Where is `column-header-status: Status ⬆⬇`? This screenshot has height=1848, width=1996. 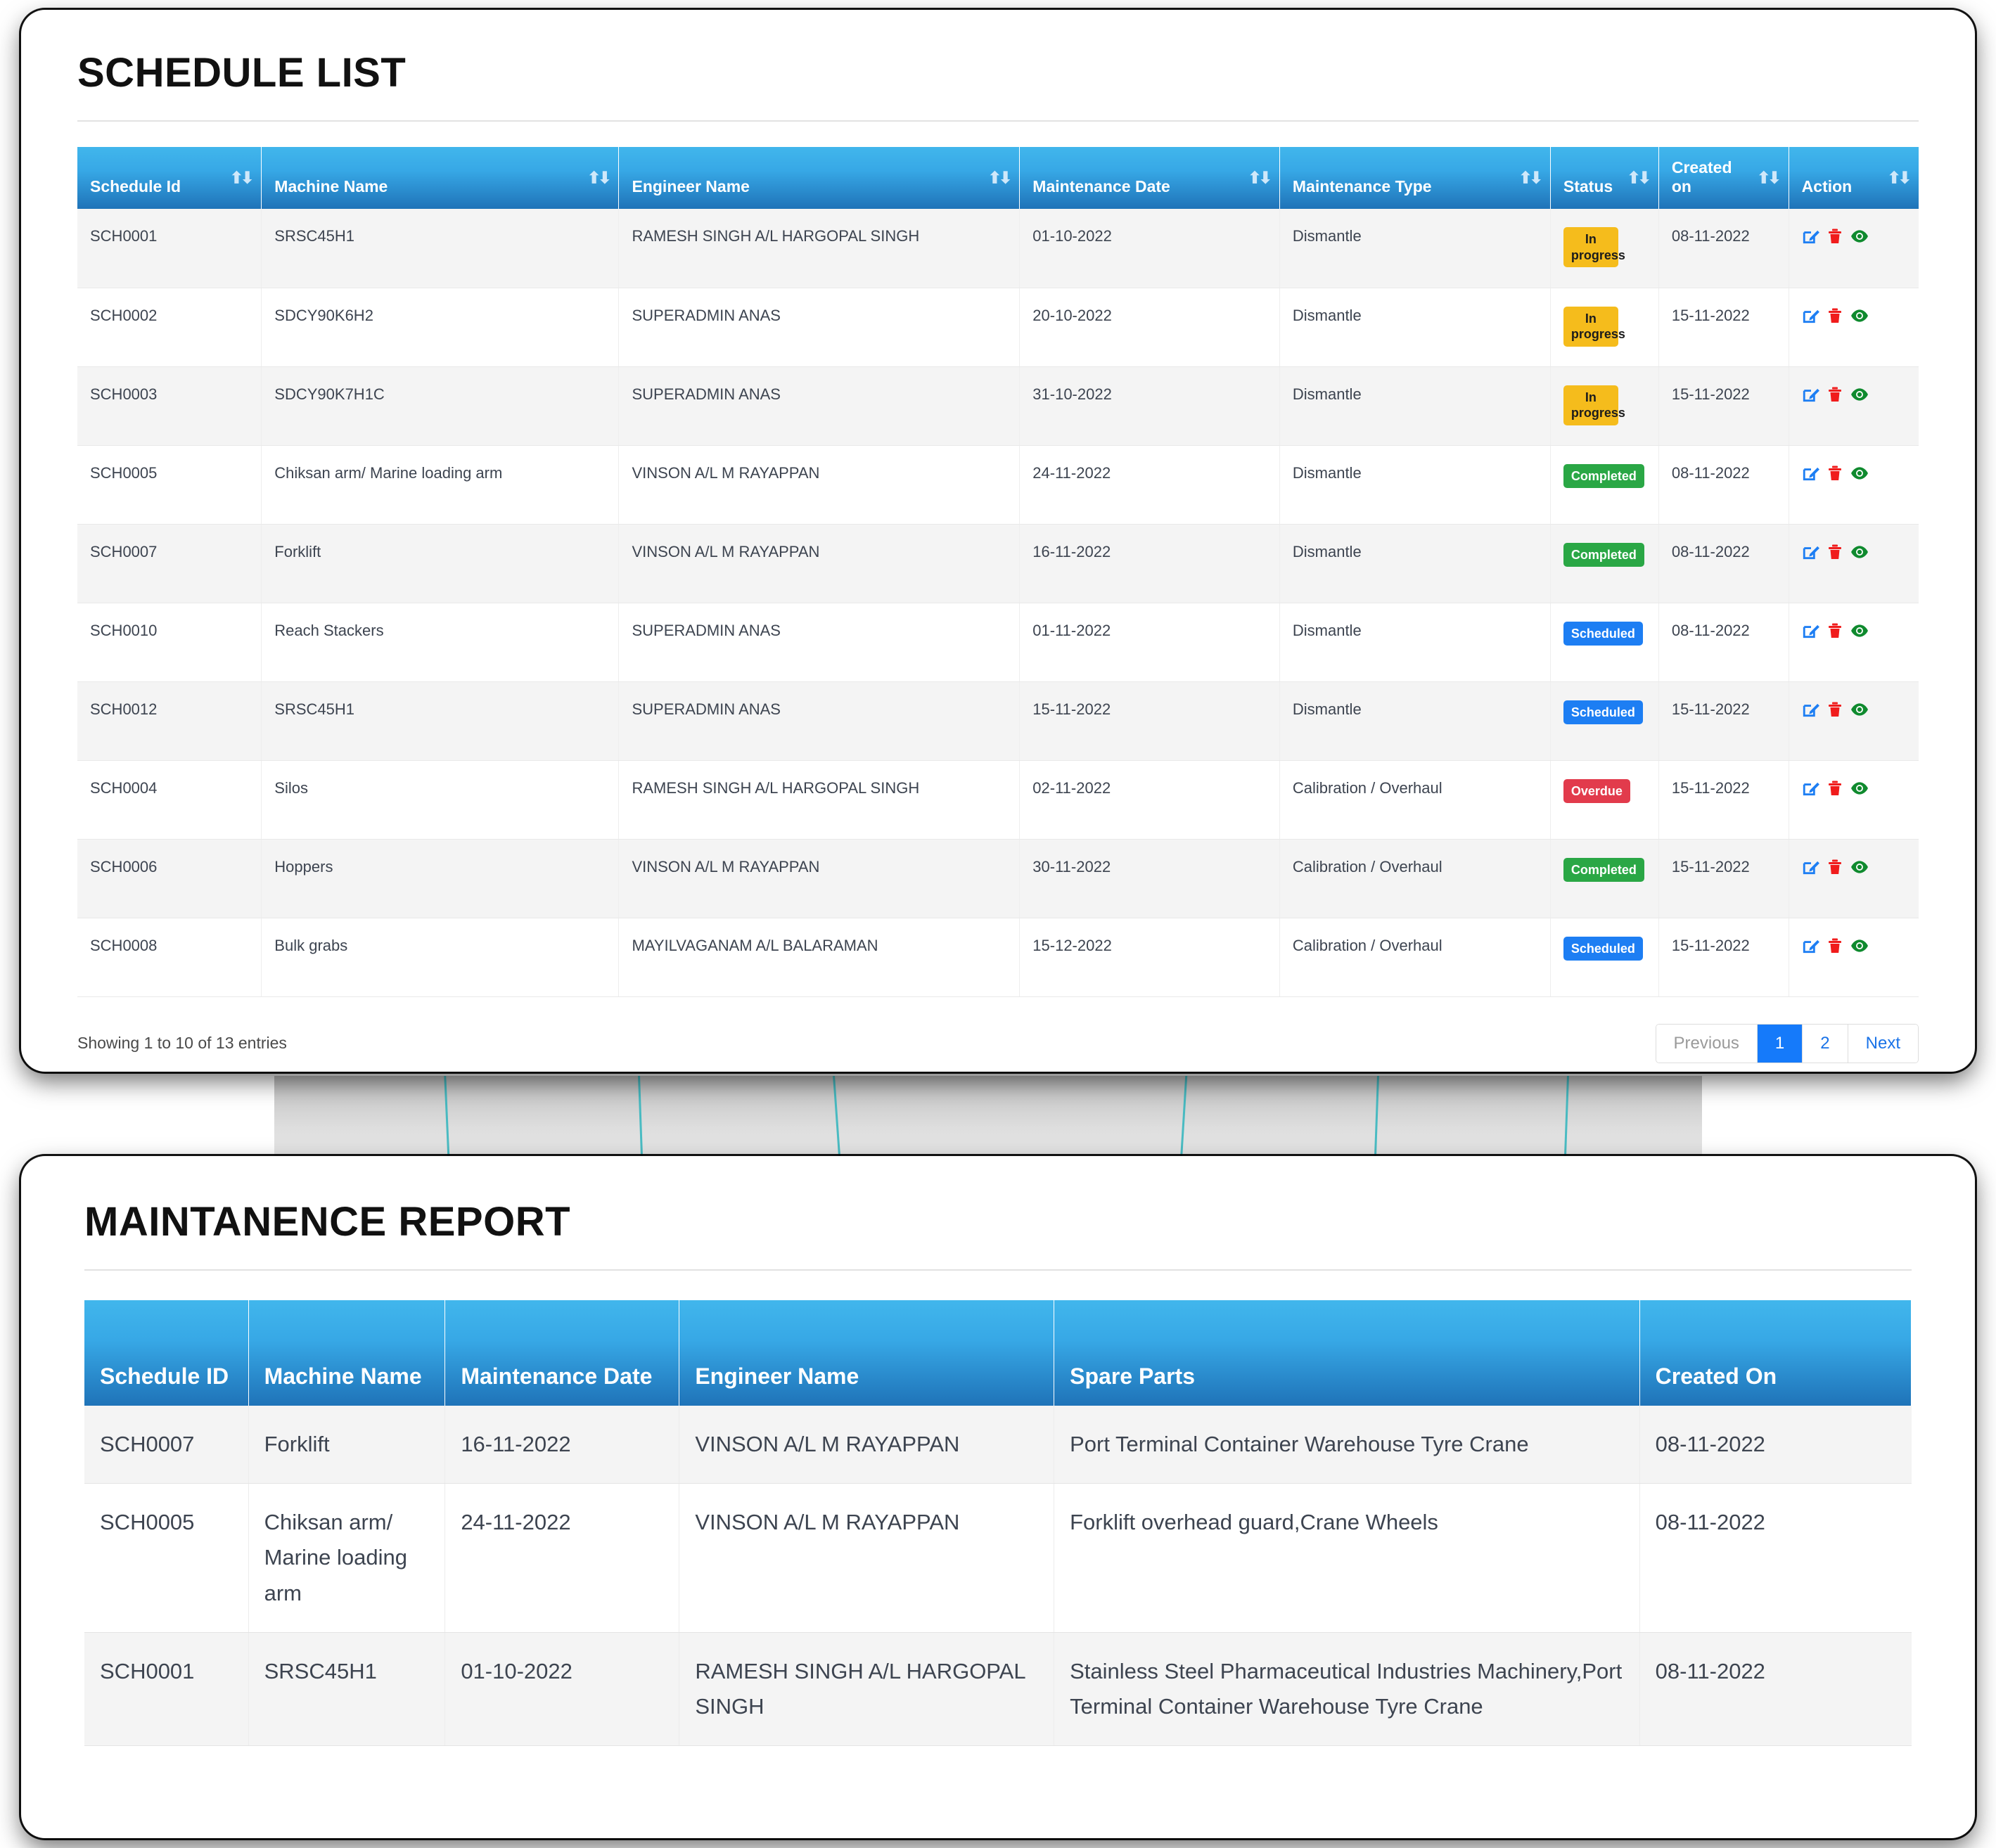 column-header-status: Status ⬆⬇ is located at coordinates (1604, 178).